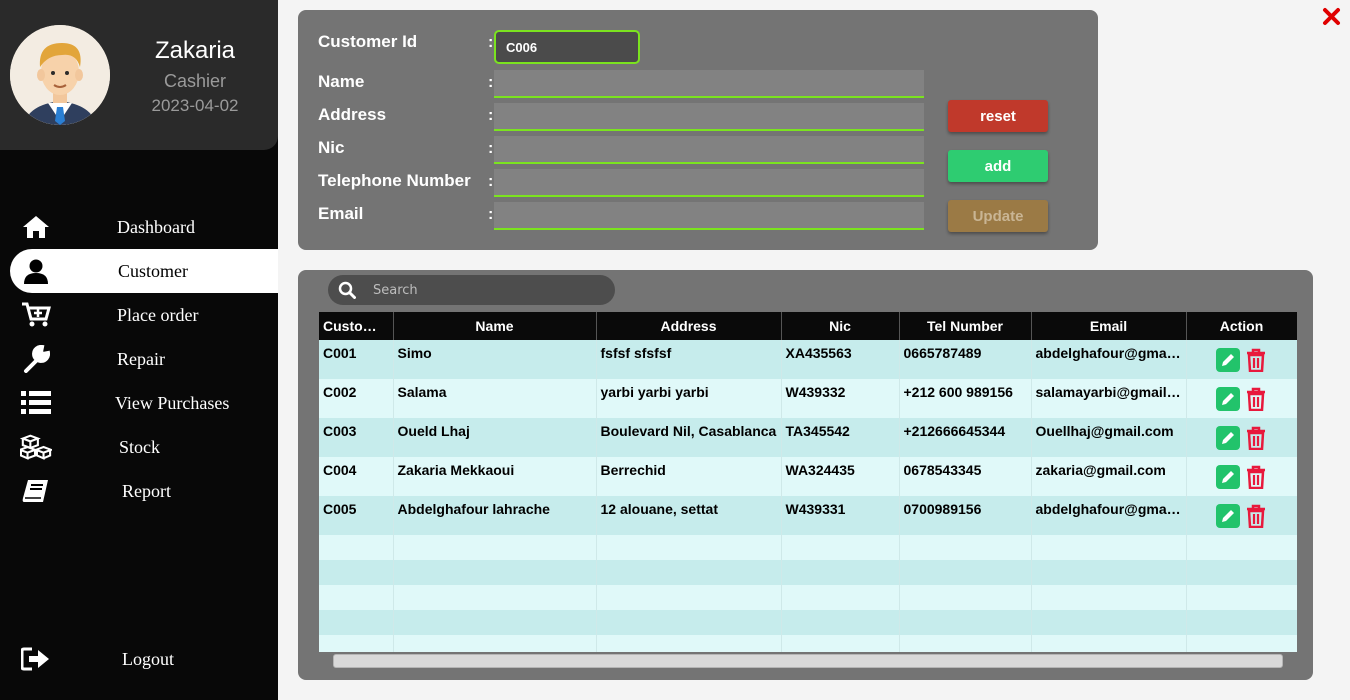 Image resolution: width=1350 pixels, height=700 pixels. Describe the element at coordinates (709, 117) in the screenshot. I see `address-field` at that location.